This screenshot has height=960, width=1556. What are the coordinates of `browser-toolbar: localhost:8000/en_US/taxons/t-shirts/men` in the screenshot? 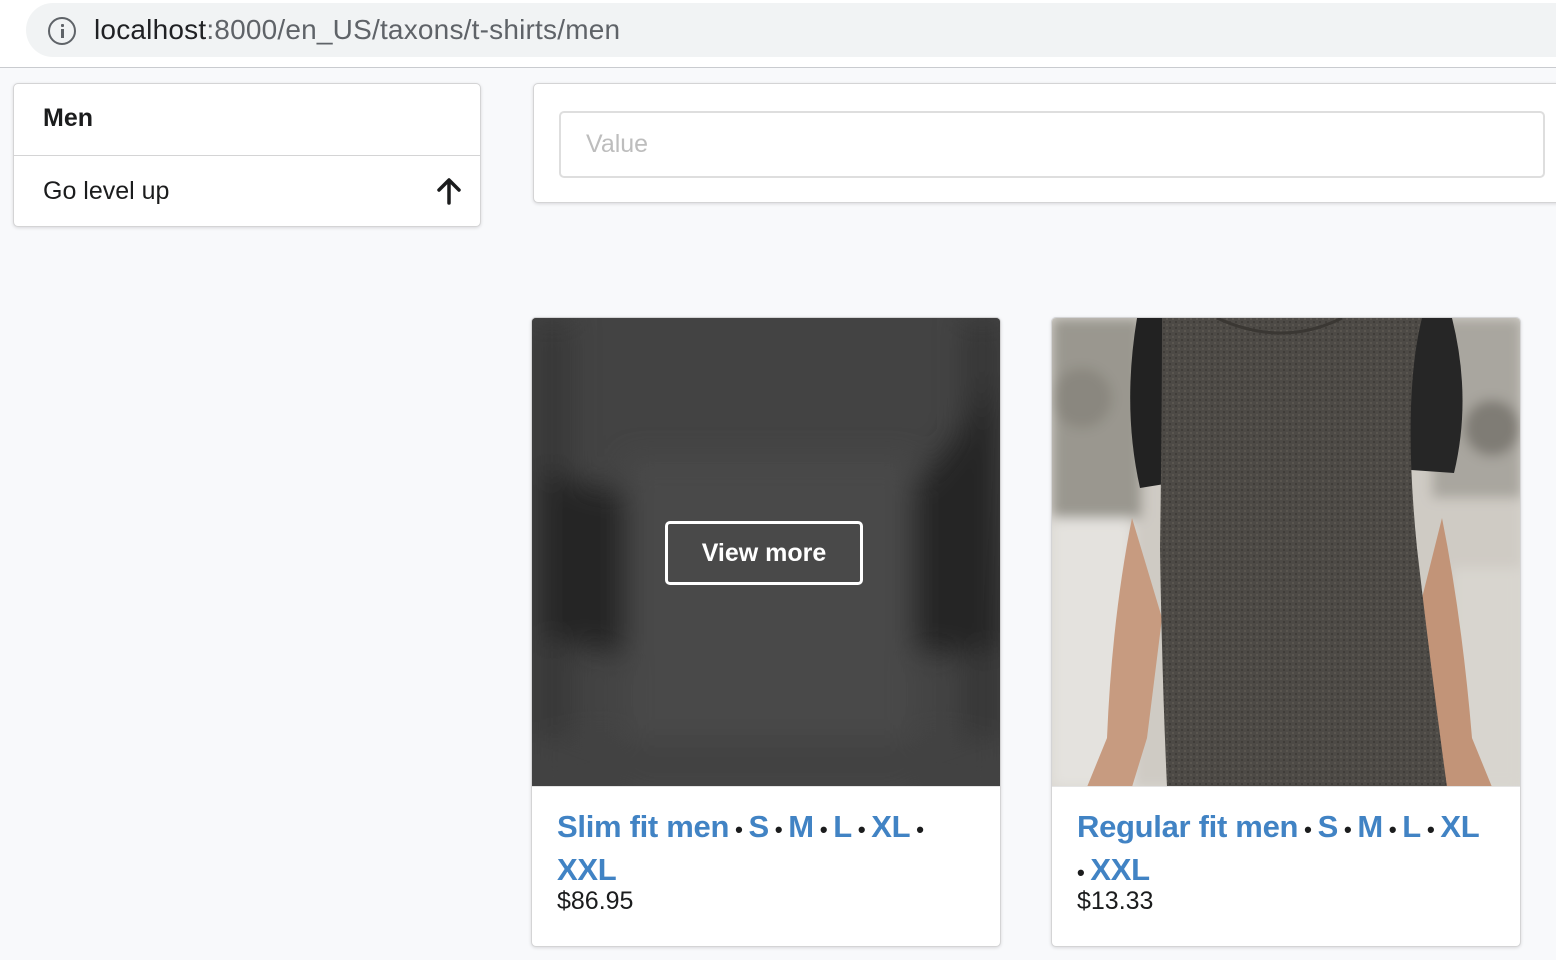 It's located at (778, 34).